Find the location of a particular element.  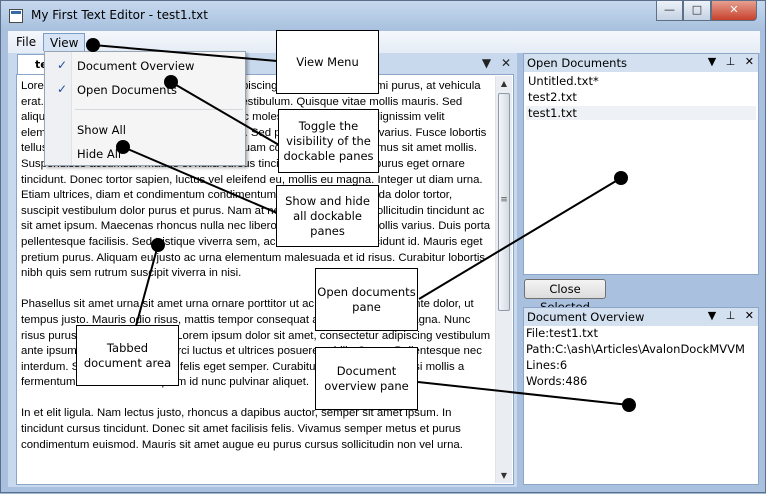

callout-overview-pane: Document overview pane is located at coordinates (366, 378).